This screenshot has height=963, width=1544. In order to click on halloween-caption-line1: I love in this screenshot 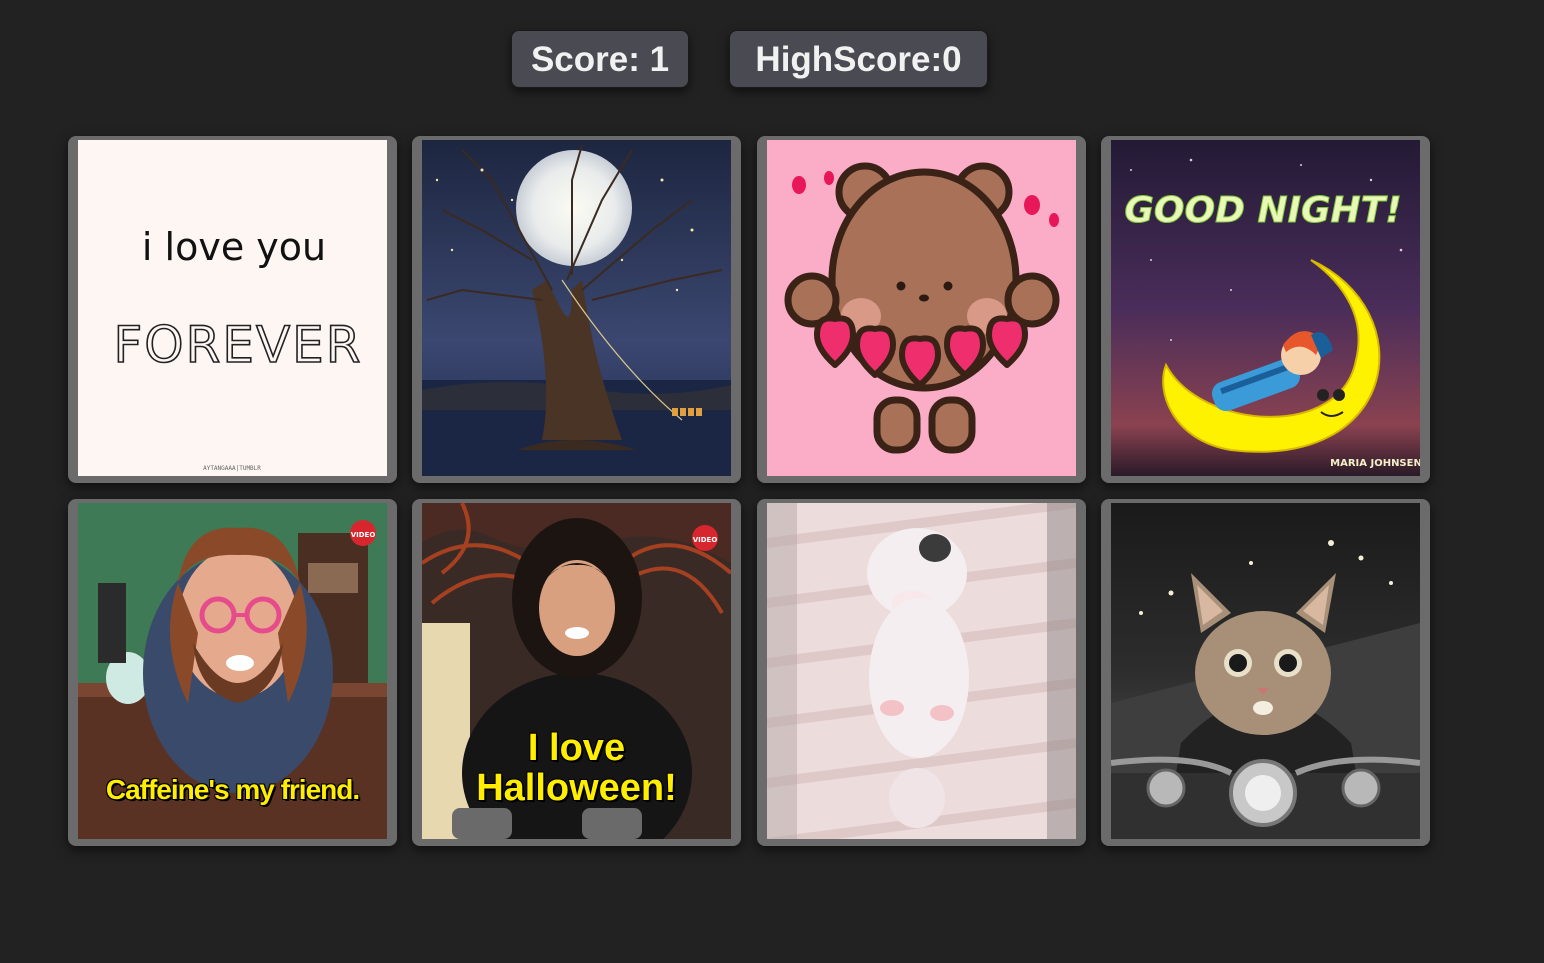, I will do `click(576, 748)`.